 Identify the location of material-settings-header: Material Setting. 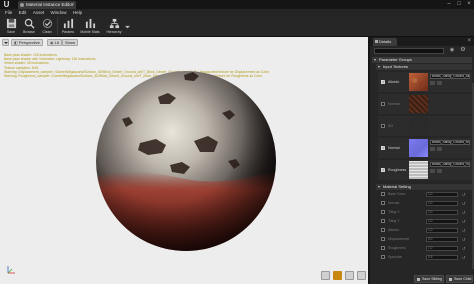
(424, 187).